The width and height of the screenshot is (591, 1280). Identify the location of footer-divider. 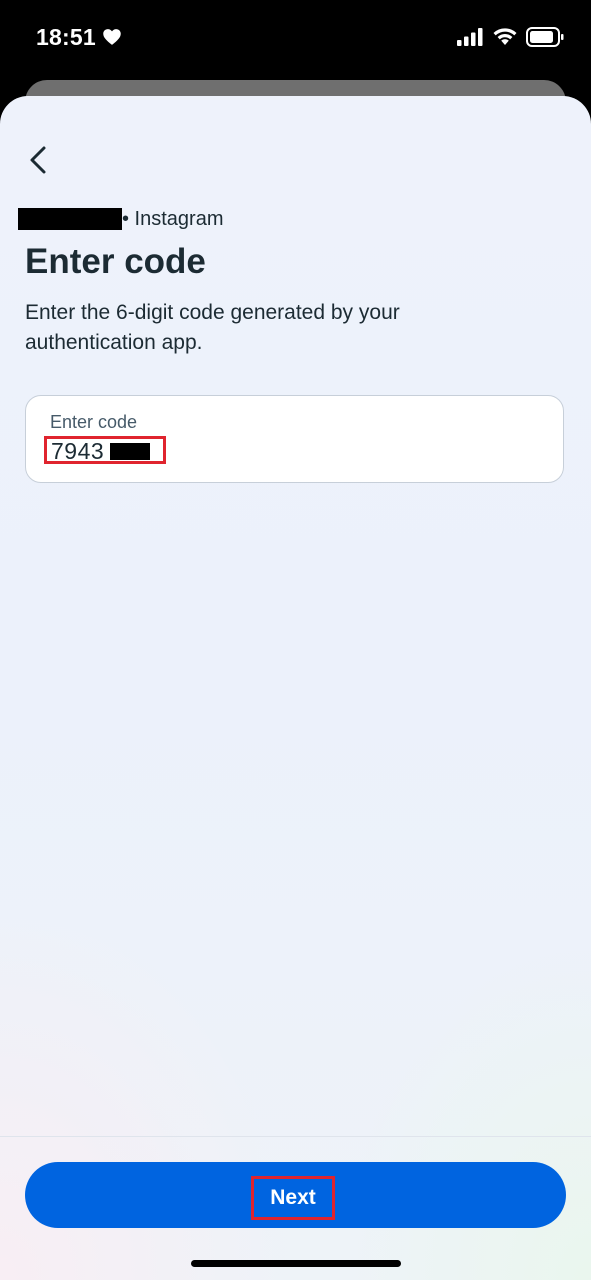
(295, 1136).